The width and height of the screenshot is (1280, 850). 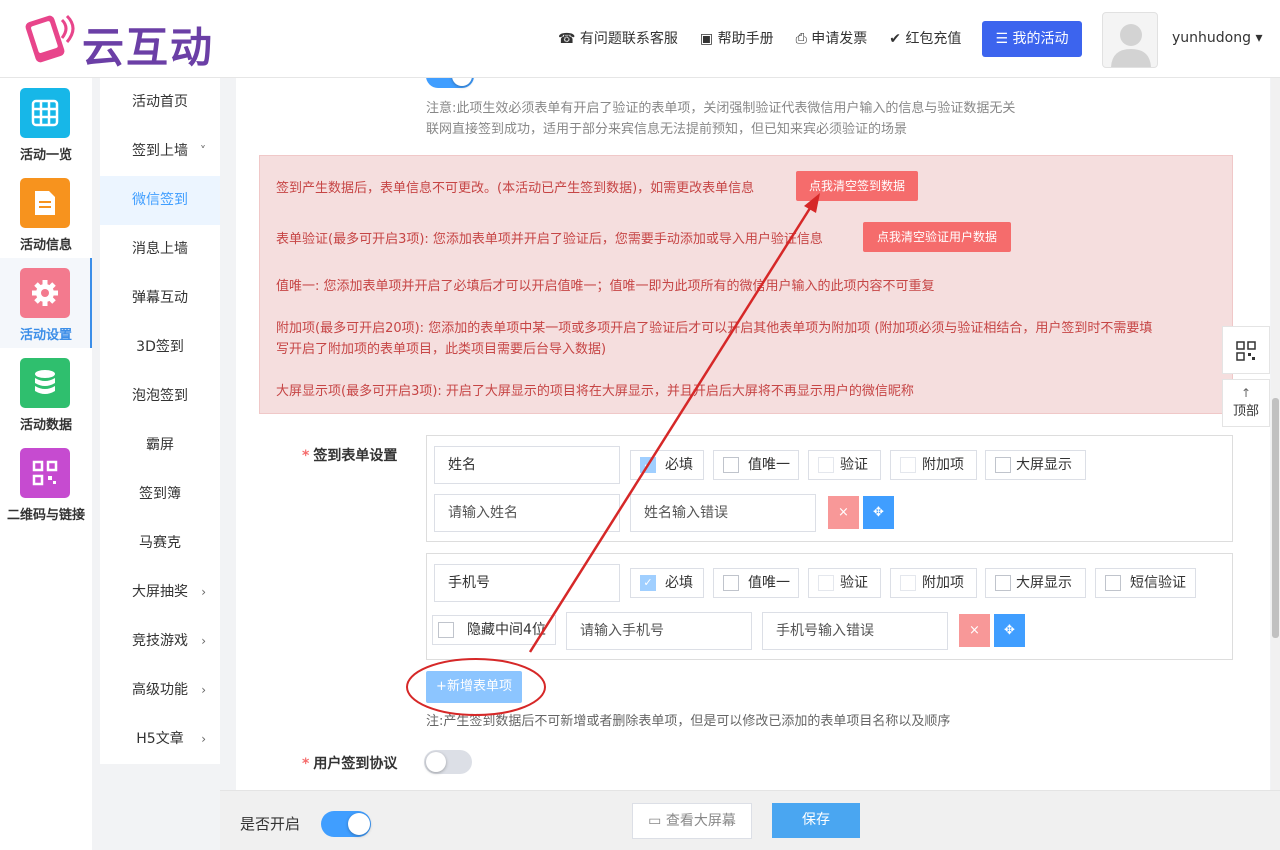 I want to click on subnav-mosaic: 马赛克, so click(x=160, y=543).